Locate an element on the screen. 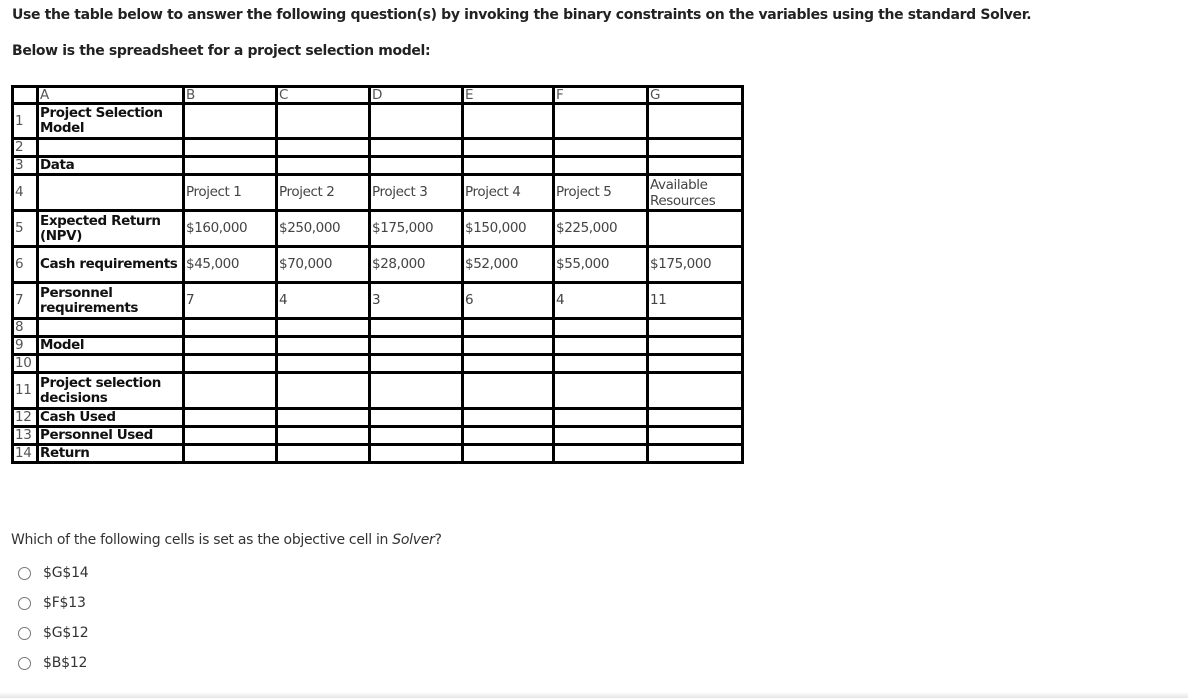 The image size is (1188, 698). column-header-d: D is located at coordinates (416, 95).